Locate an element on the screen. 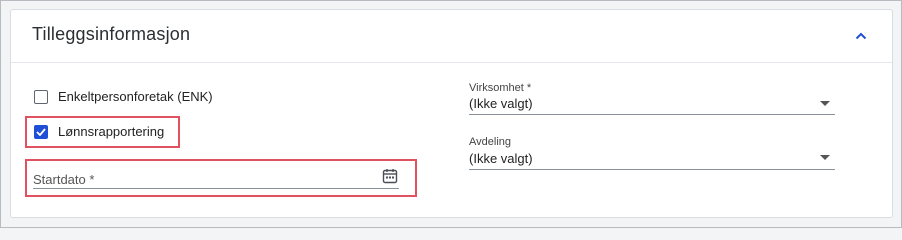  startdate-input: Startdato * is located at coordinates (63, 179).